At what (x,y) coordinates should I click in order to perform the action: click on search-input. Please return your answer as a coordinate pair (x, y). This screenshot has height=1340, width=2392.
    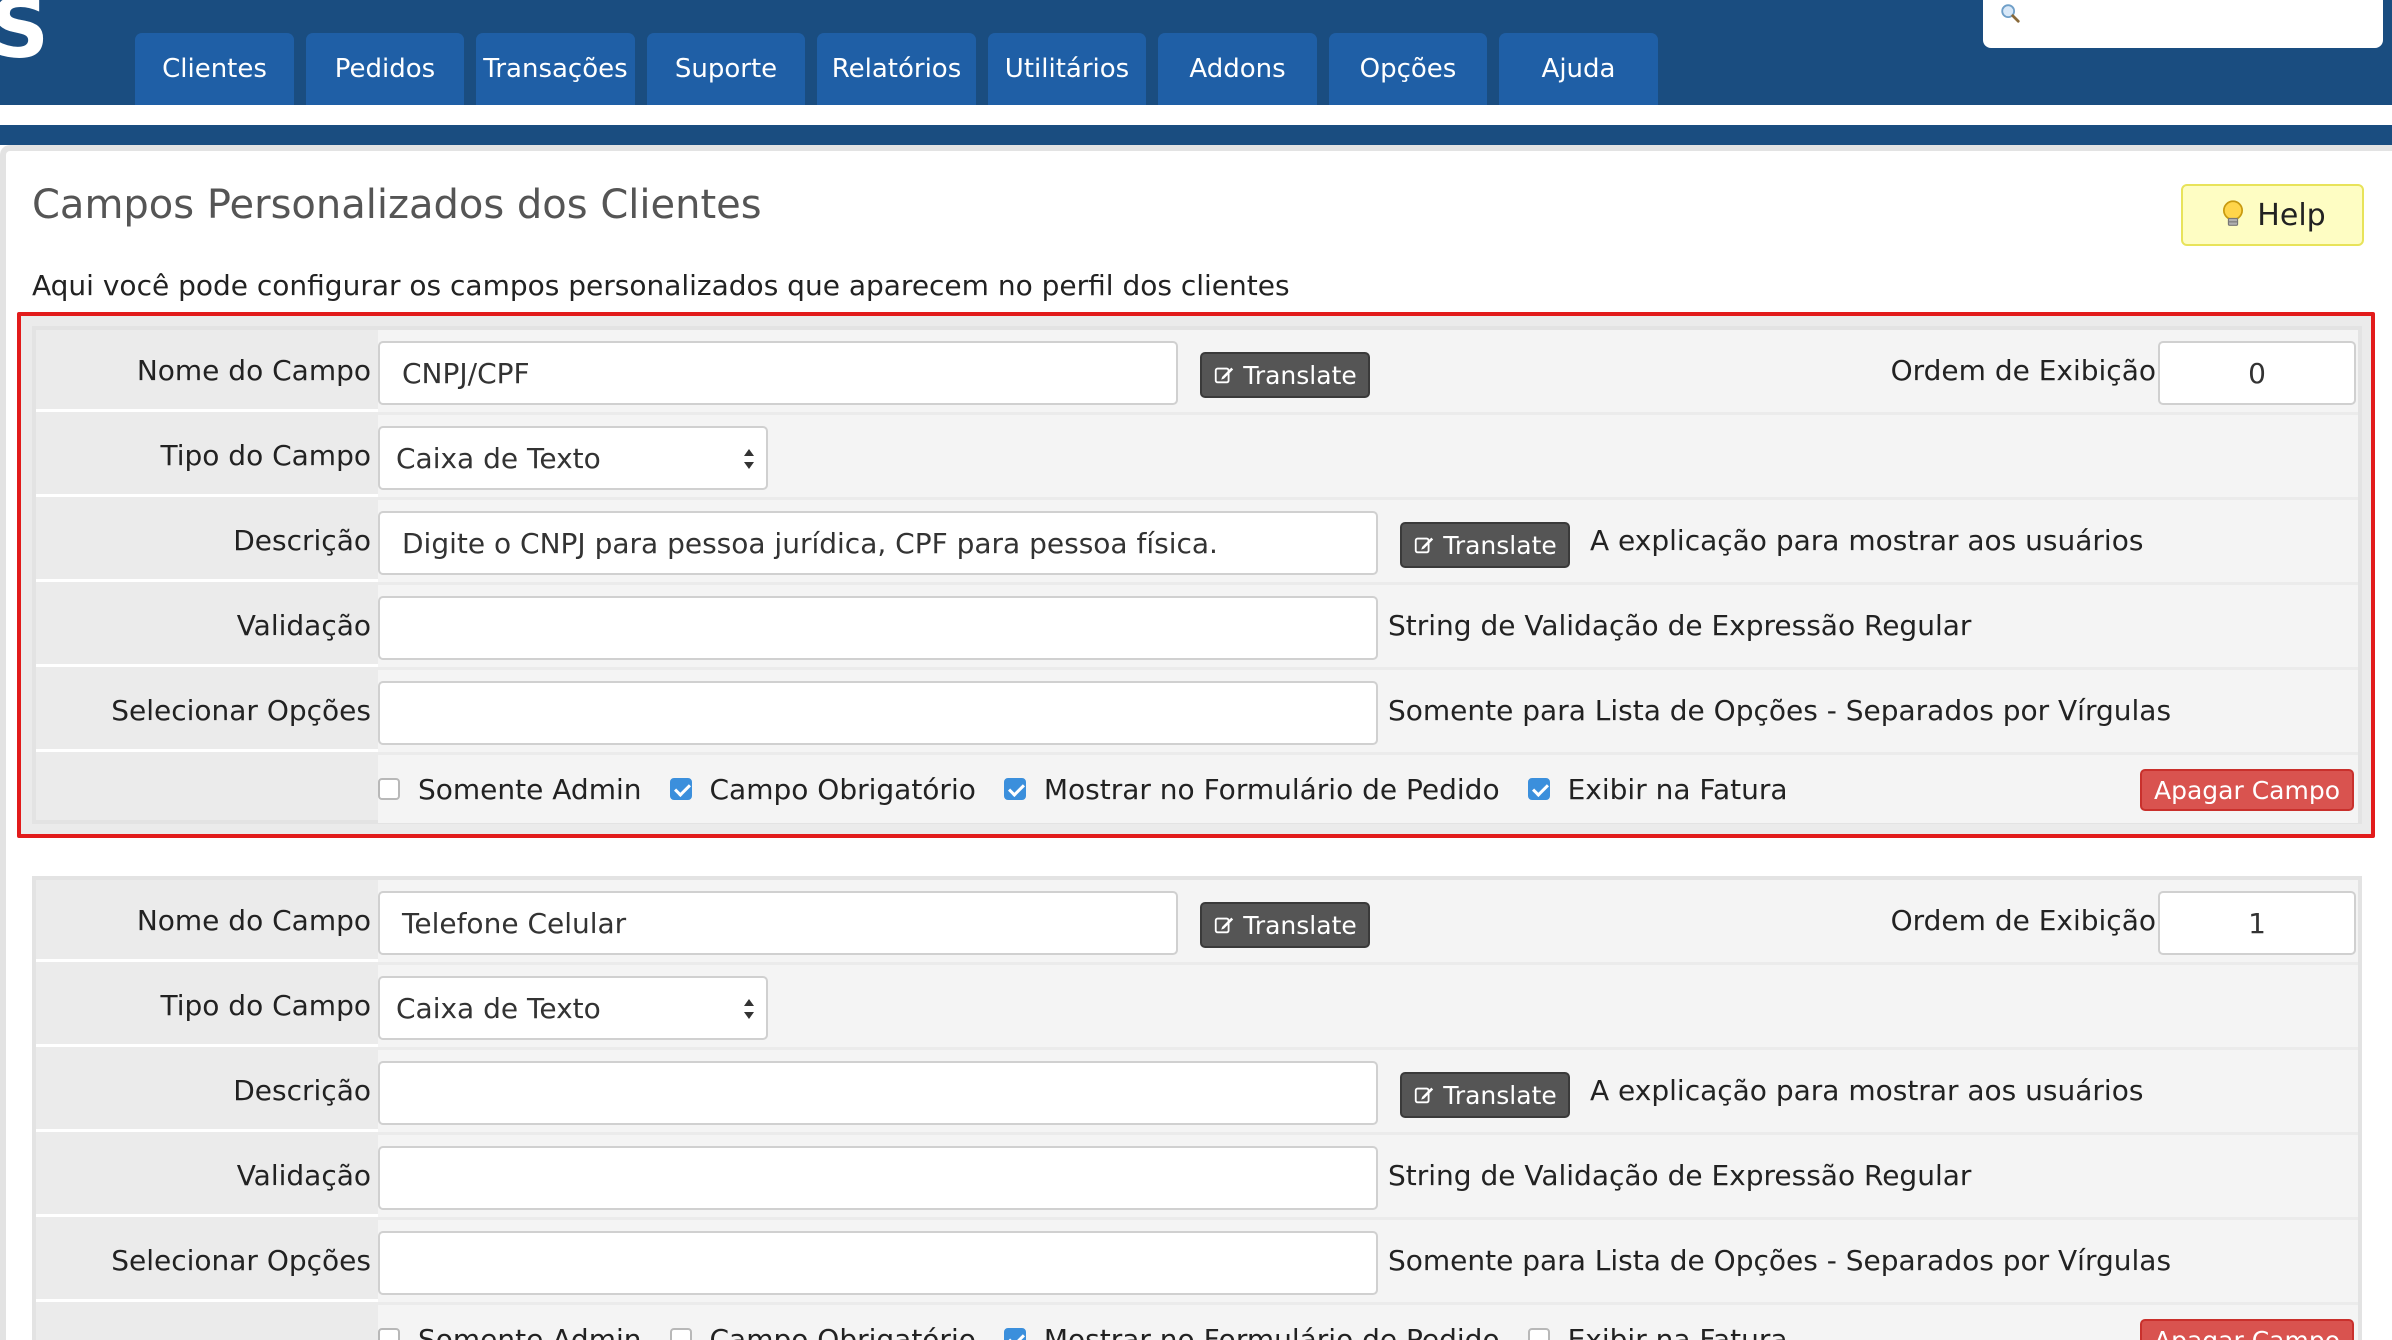
    Looking at the image, I should click on (2183, 24).